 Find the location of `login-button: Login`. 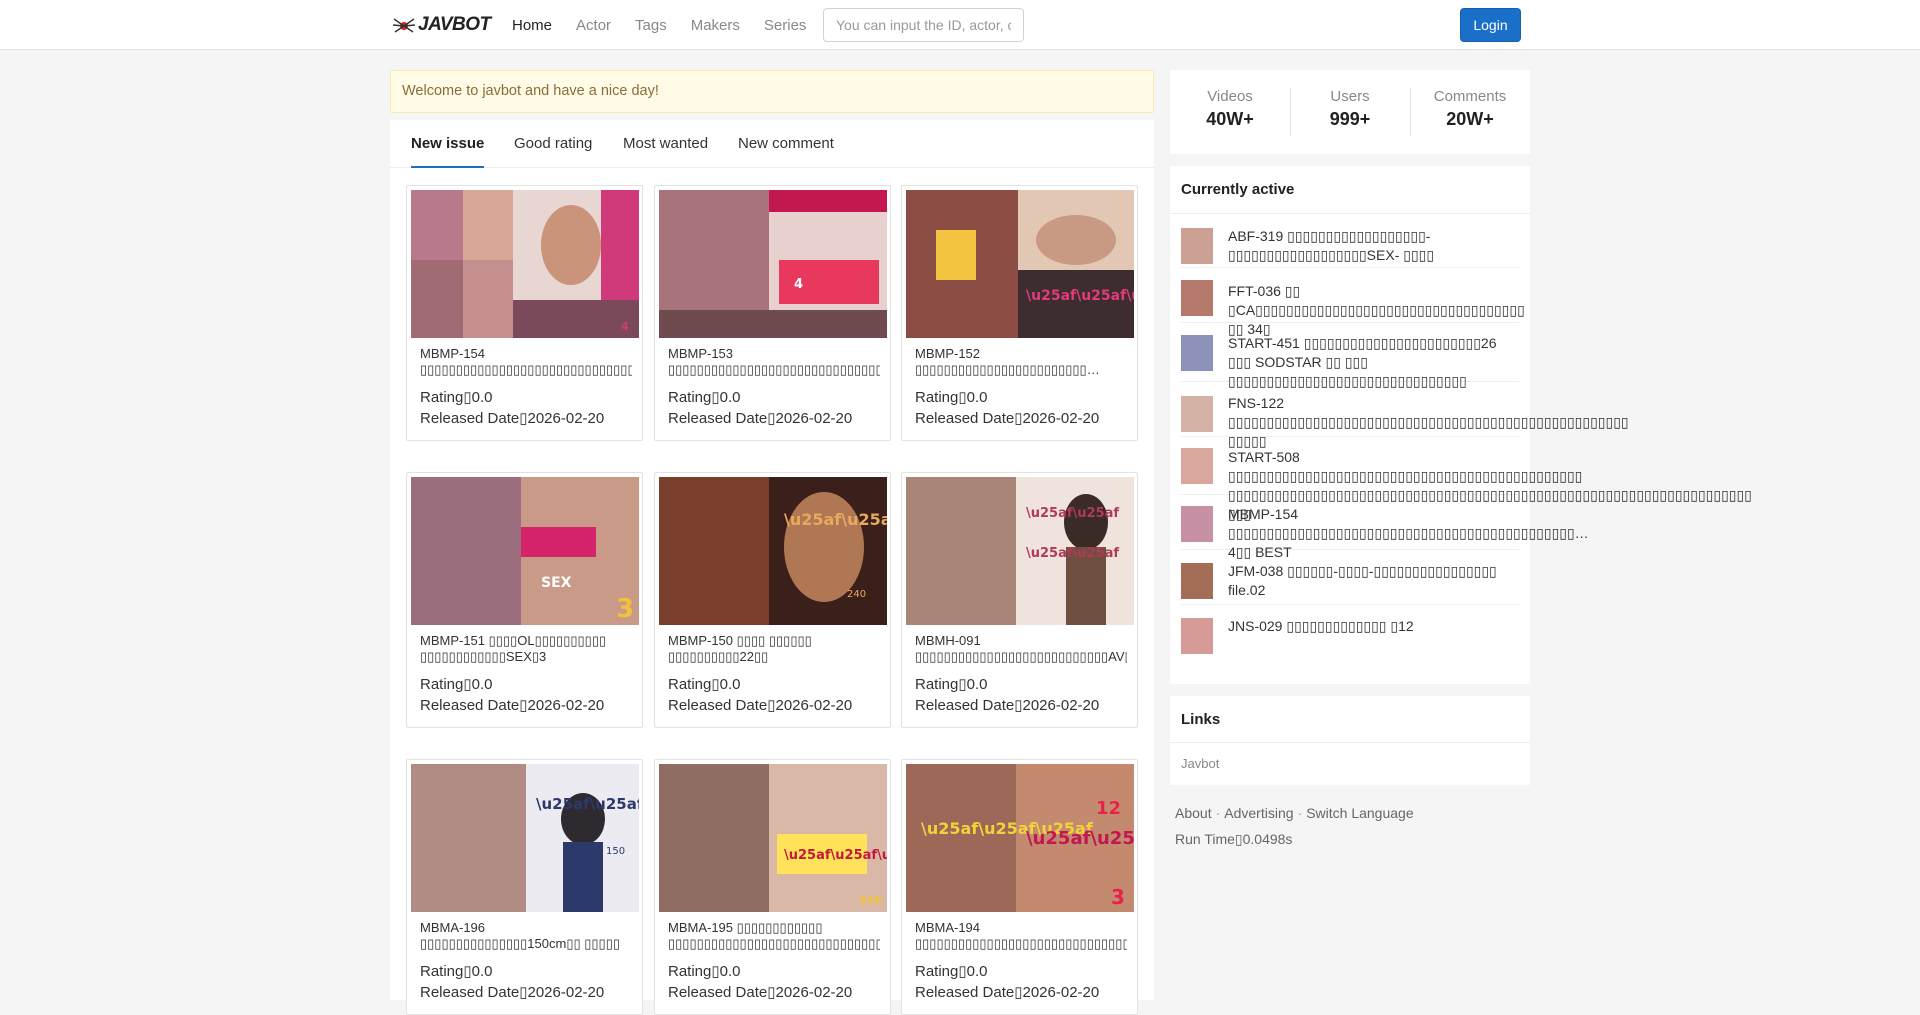

login-button: Login is located at coordinates (1490, 25).